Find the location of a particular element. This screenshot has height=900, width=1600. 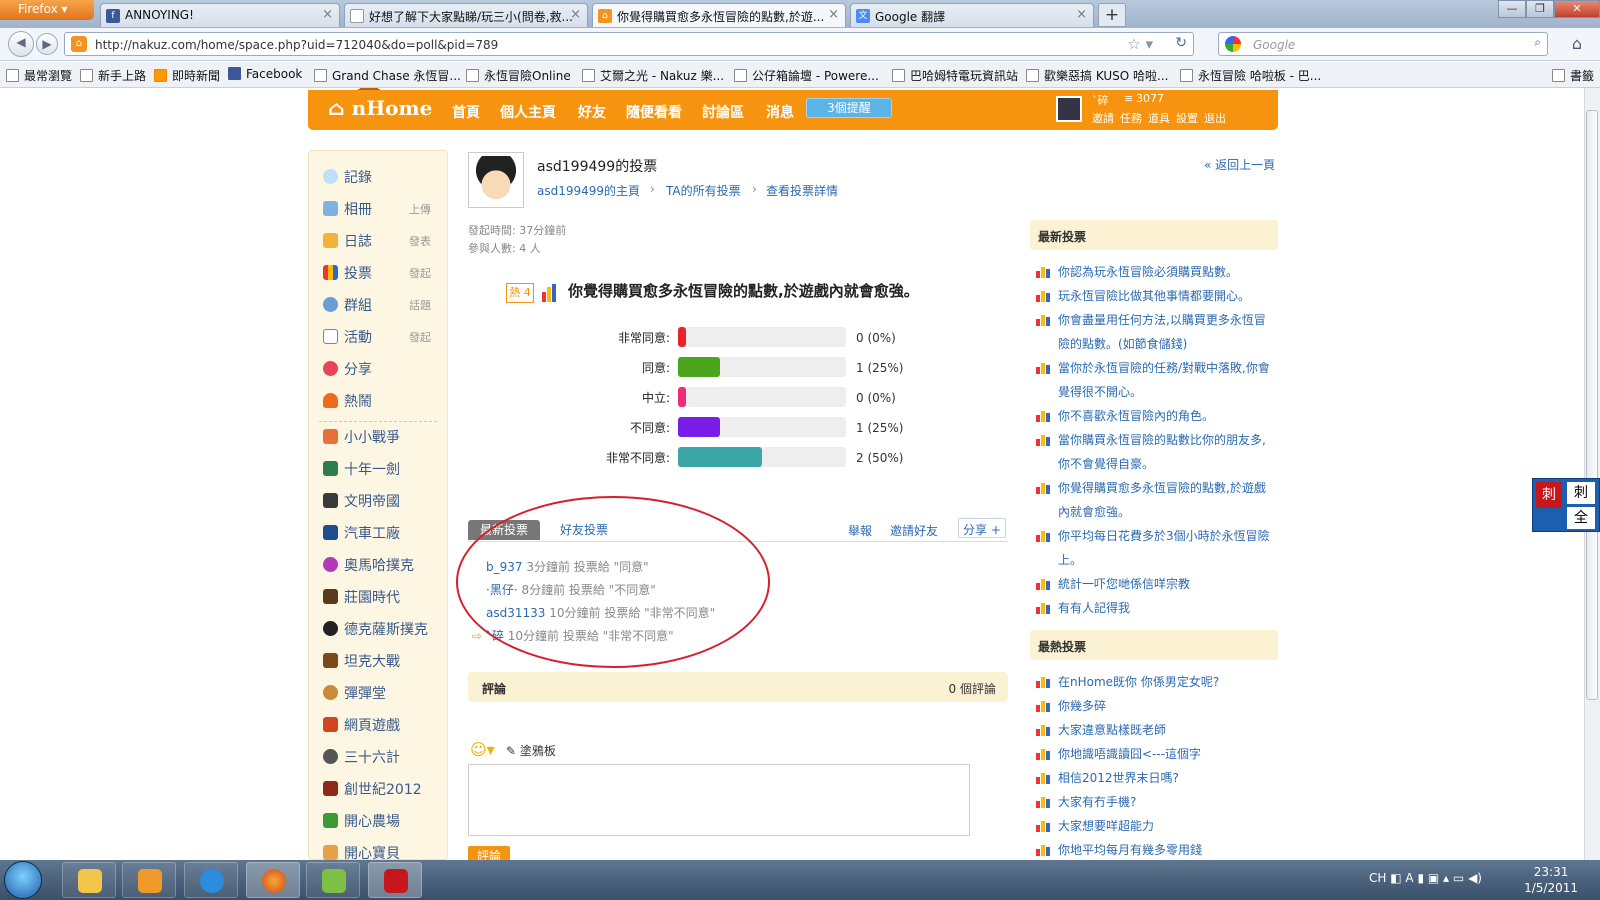

bookmark-item: 最常瀏覽 is located at coordinates (39, 75).